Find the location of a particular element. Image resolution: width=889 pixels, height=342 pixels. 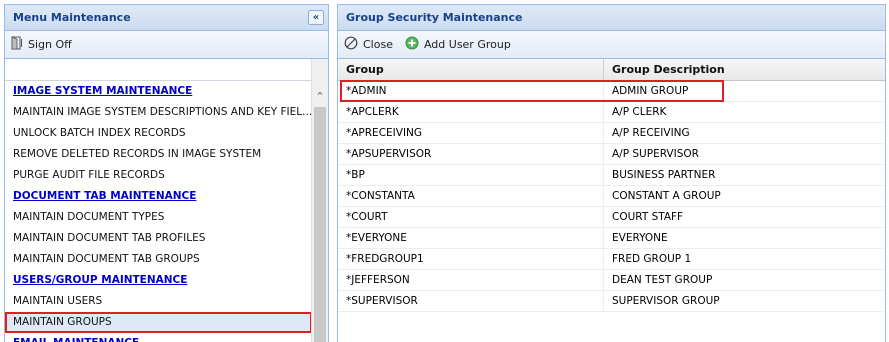

table-row: *BP BUSINESS PARTNER is located at coordinates (611, 175).